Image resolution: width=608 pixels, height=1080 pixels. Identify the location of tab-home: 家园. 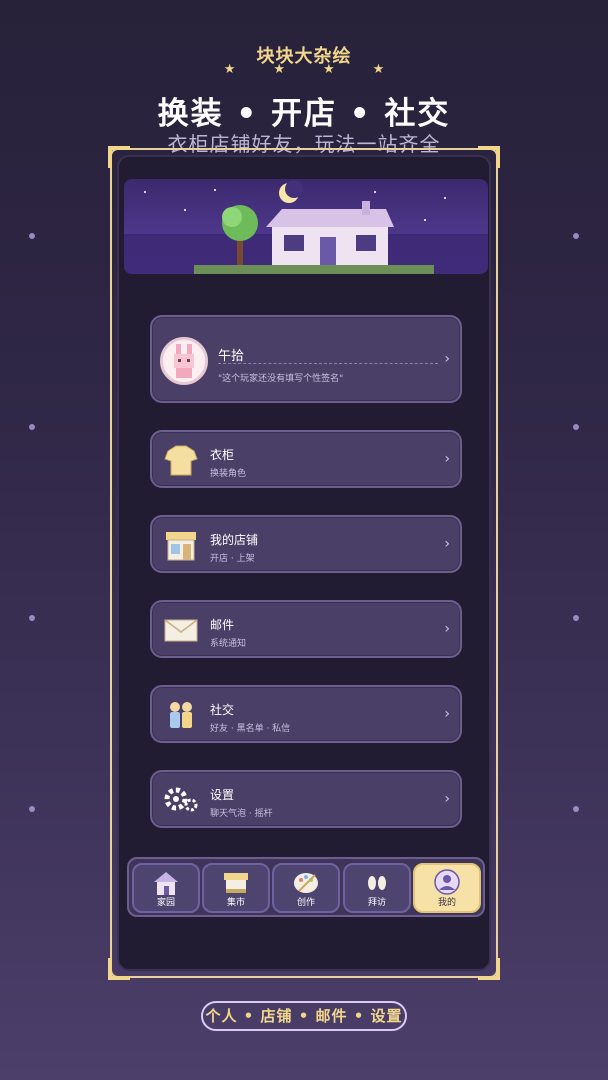
(166, 888).